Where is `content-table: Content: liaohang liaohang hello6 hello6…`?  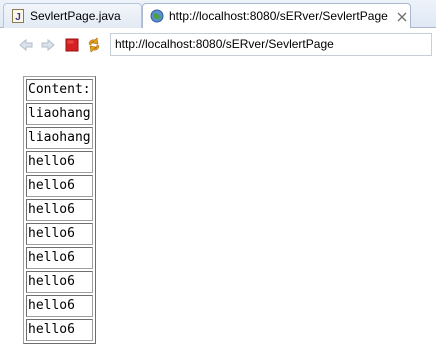 content-table: Content: liaohang liaohang hello6 hello6… is located at coordinates (59, 210).